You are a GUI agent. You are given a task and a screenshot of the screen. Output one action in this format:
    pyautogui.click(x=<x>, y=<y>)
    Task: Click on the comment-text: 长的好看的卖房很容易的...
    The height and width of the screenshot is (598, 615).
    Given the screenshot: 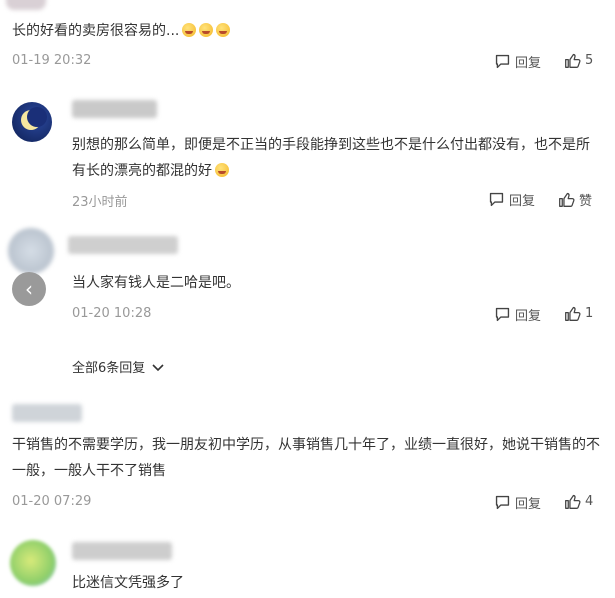 What is the action you would take?
    pyautogui.click(x=302, y=31)
    